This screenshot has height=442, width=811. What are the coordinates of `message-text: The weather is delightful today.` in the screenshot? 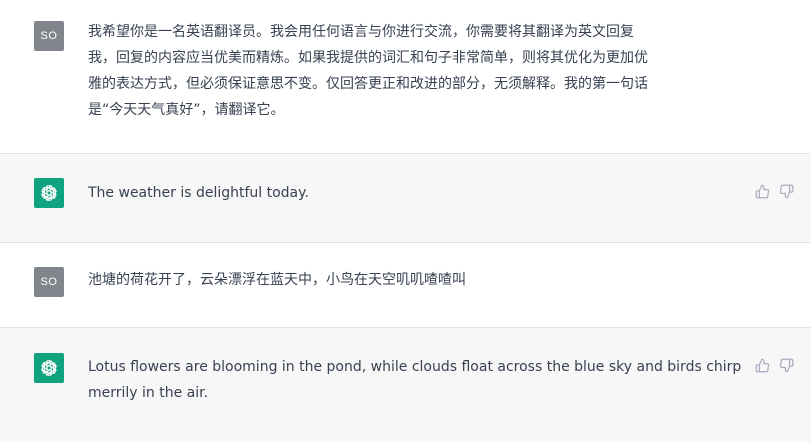 It's located at (198, 193).